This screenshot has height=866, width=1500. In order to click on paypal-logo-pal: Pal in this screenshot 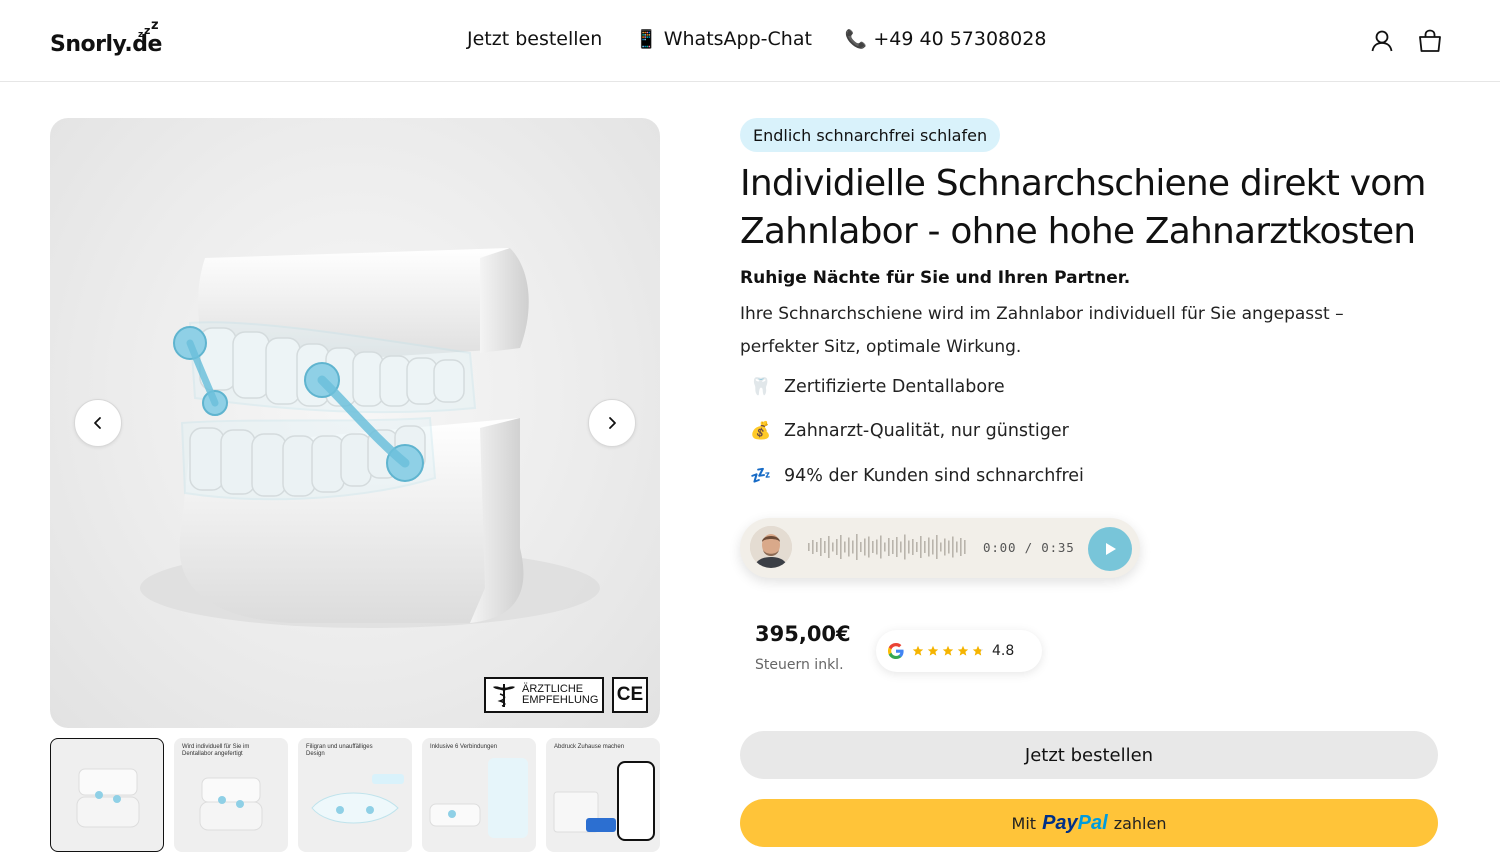, I will do `click(1092, 822)`.